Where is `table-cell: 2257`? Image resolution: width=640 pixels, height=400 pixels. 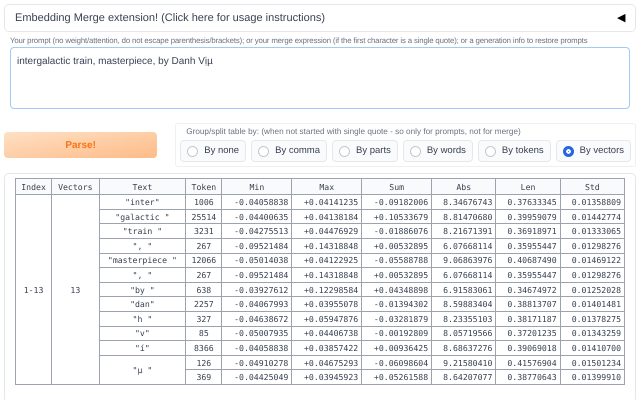
table-cell: 2257 is located at coordinates (204, 304).